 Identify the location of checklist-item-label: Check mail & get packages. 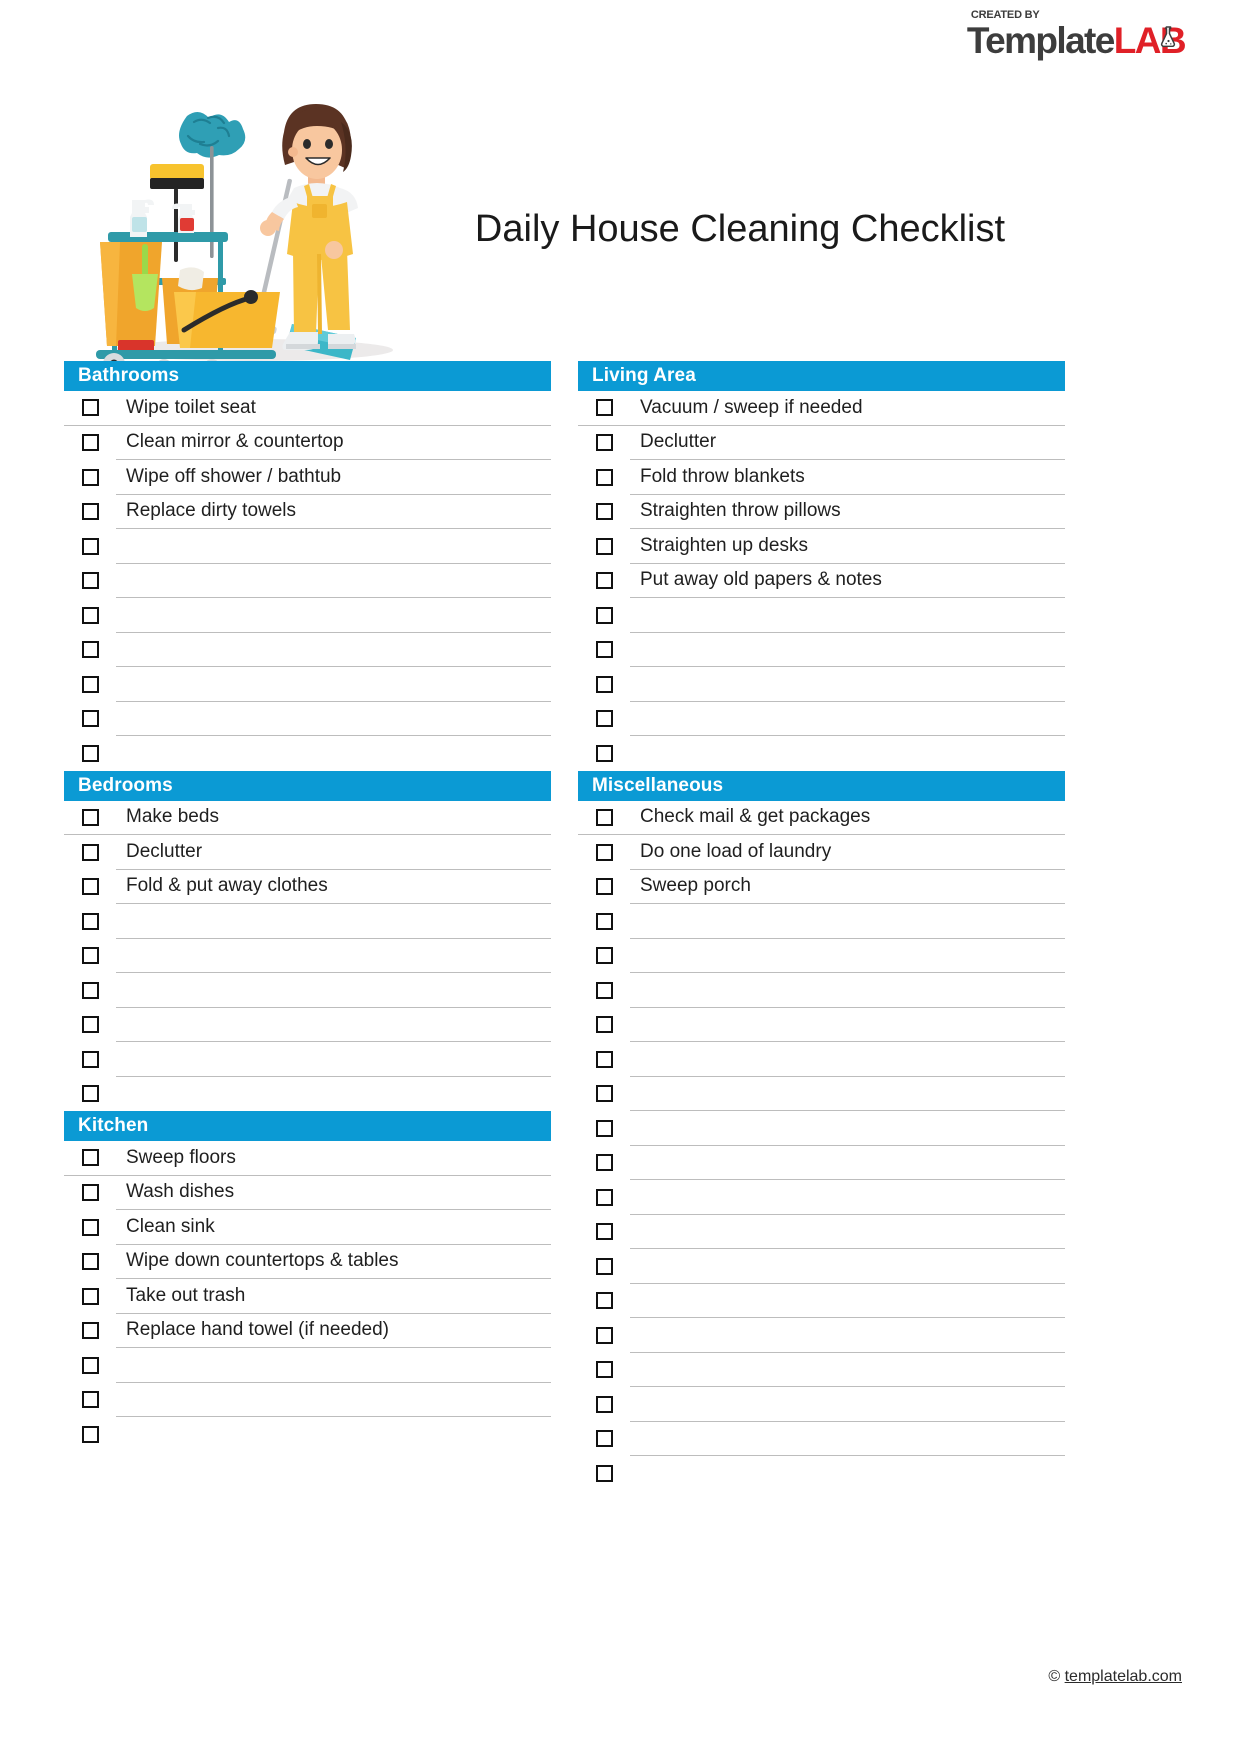
(847, 818).